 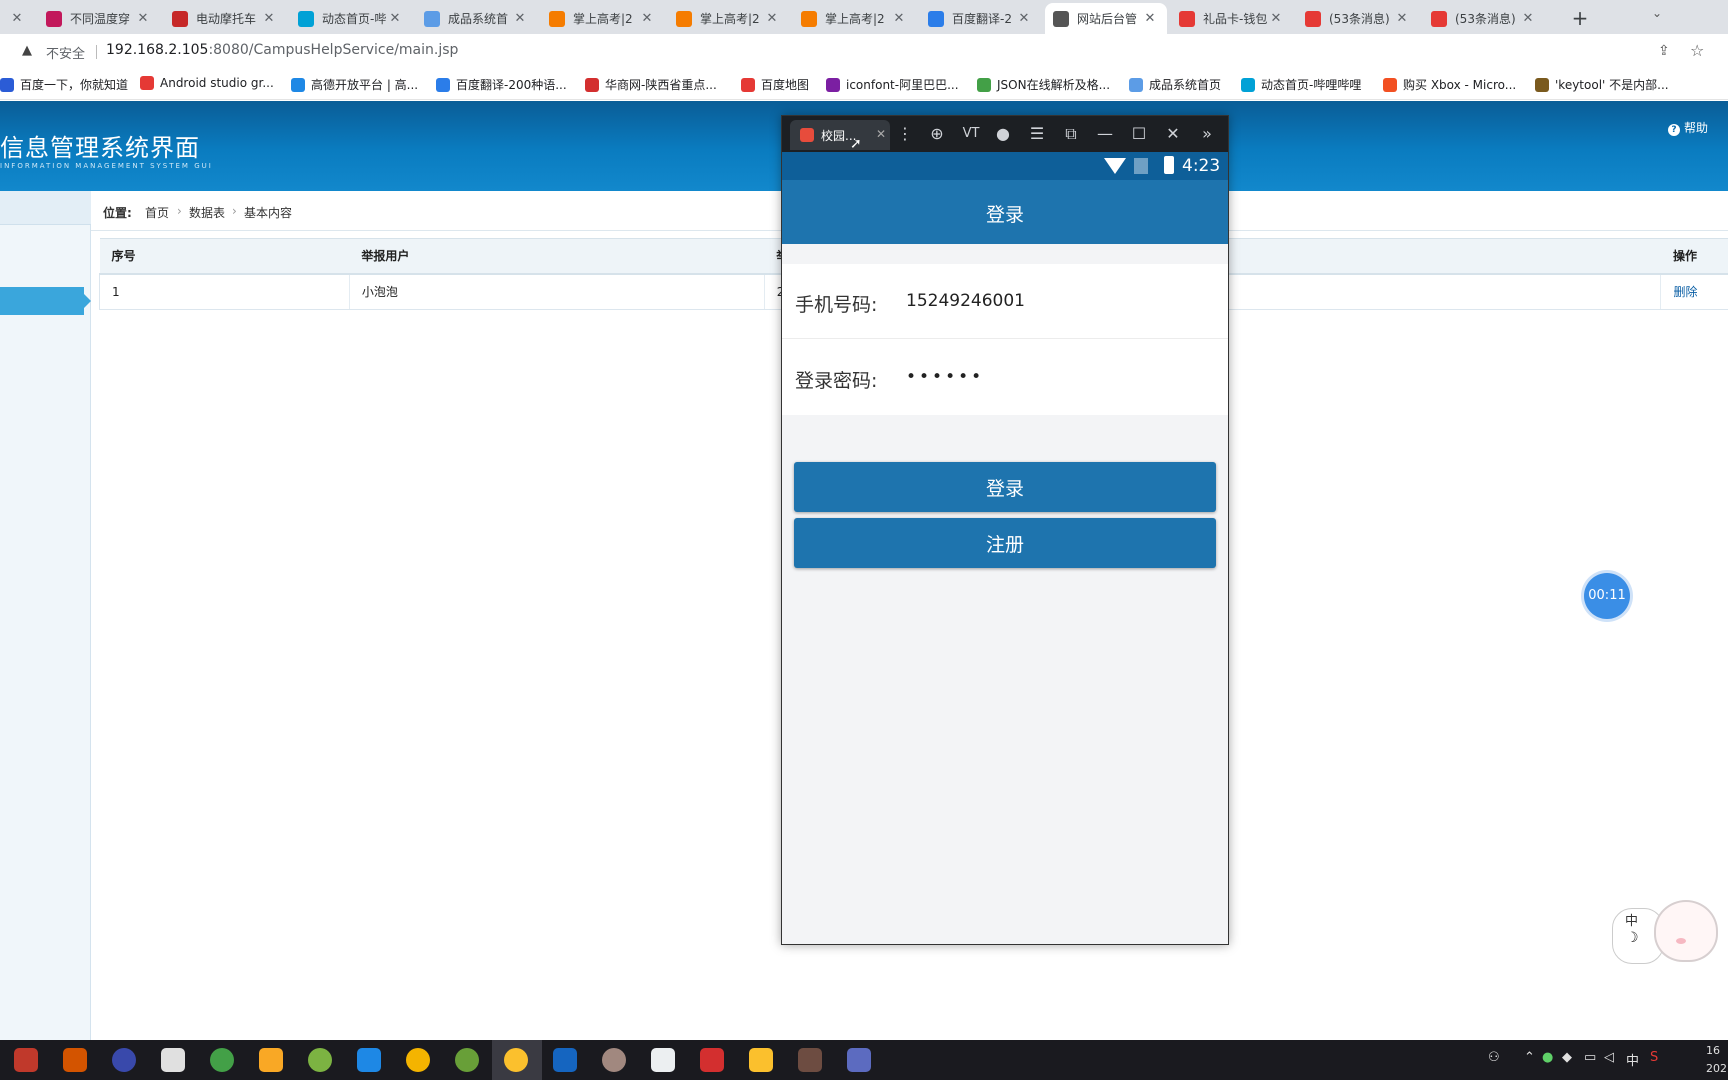 I want to click on tray-ime-icon: S, so click(x=1654, y=1057).